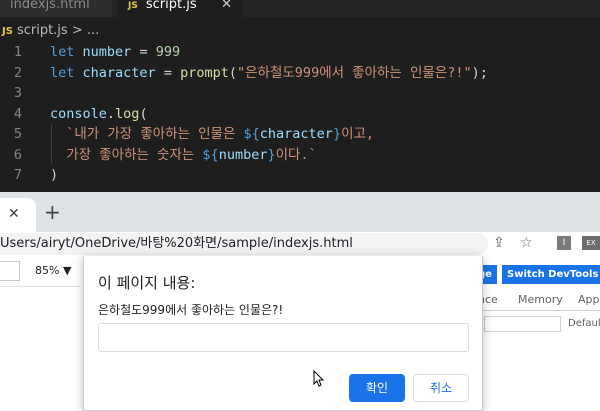 The width and height of the screenshot is (600, 411). Describe the element at coordinates (479, 72) in the screenshot. I see `code-token: );` at that location.